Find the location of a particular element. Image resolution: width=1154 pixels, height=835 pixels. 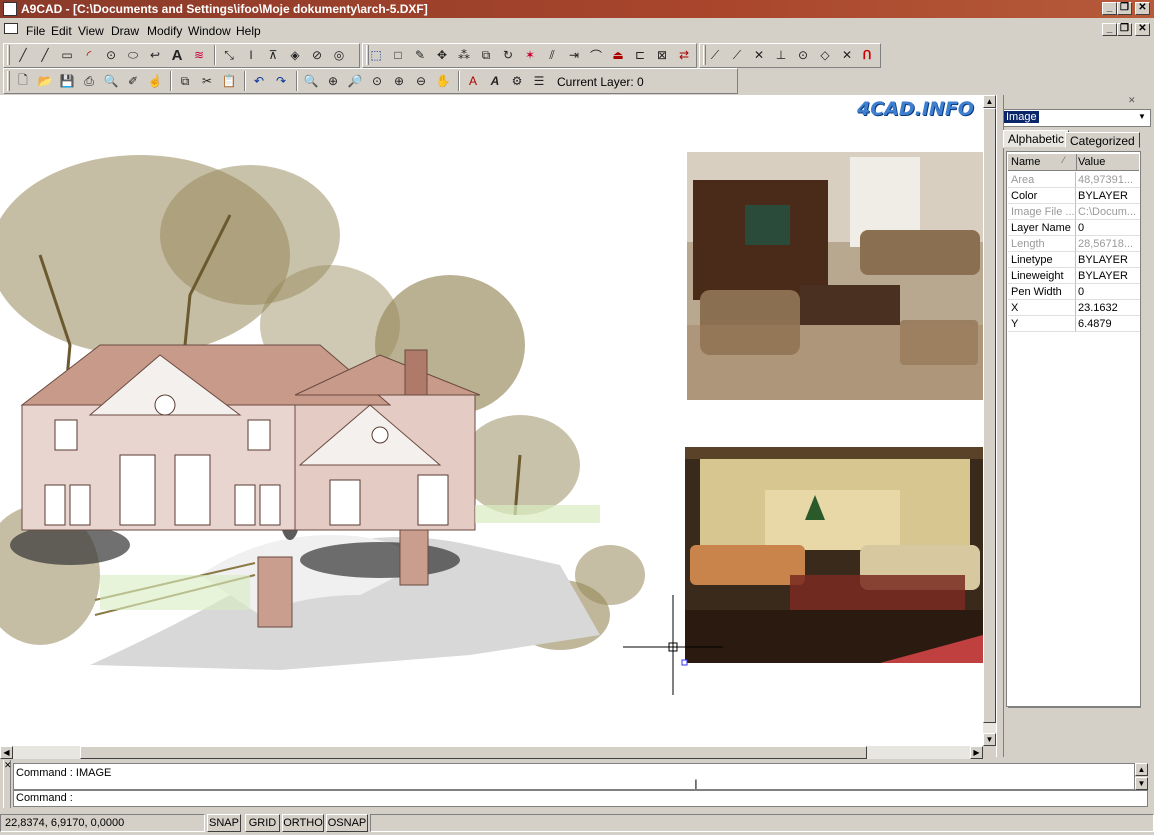

print-icon: ⎙ is located at coordinates (89, 81).